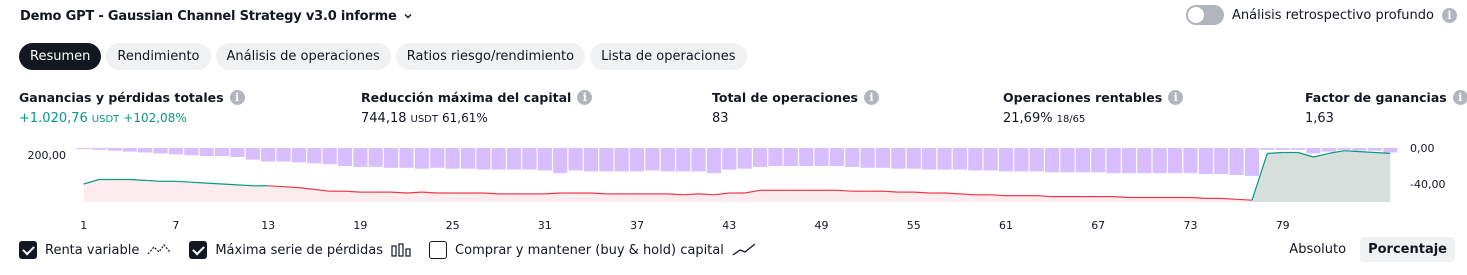  What do you see at coordinates (1333, 15) in the screenshot?
I see `deep-backtest-label: Análisis retrospectivo profundo` at bounding box center [1333, 15].